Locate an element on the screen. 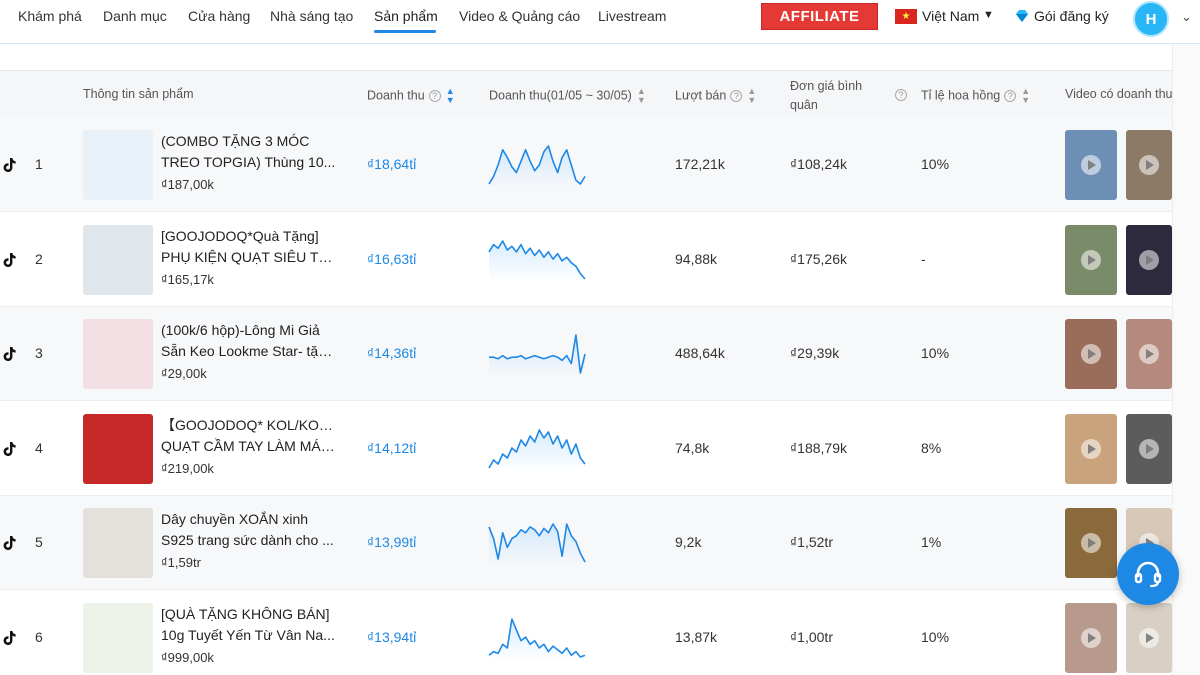  revenue-value: ₫18,64tỉ is located at coordinates (391, 164).